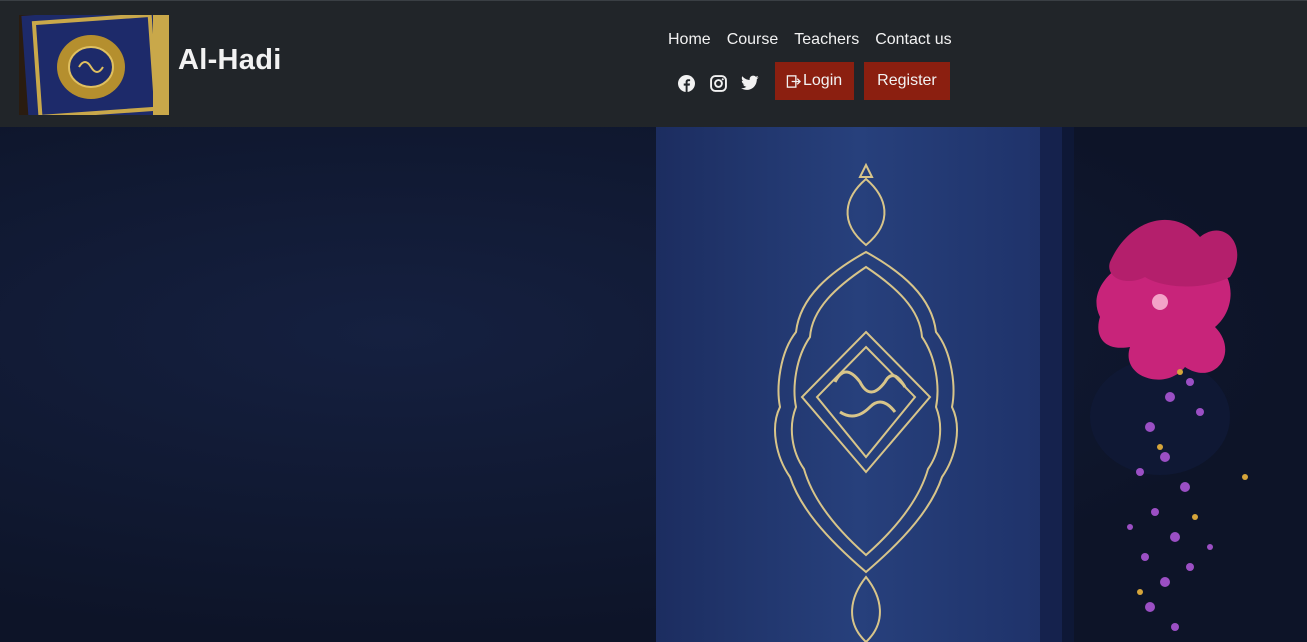 The height and width of the screenshot is (642, 1307). I want to click on instagram-icon, so click(718, 83).